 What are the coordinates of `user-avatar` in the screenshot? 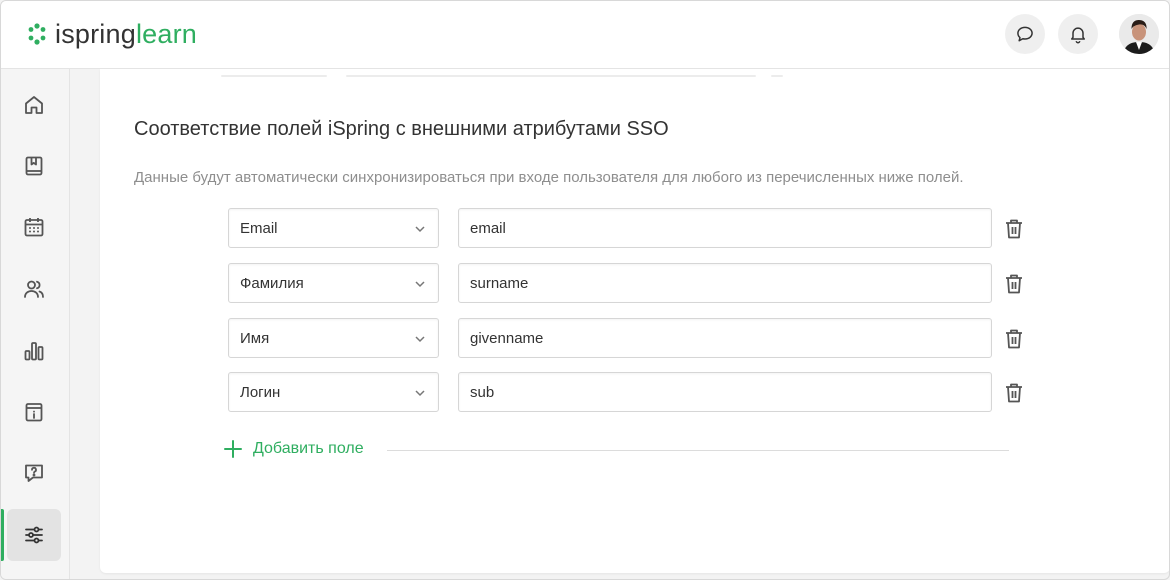 It's located at (1139, 34).